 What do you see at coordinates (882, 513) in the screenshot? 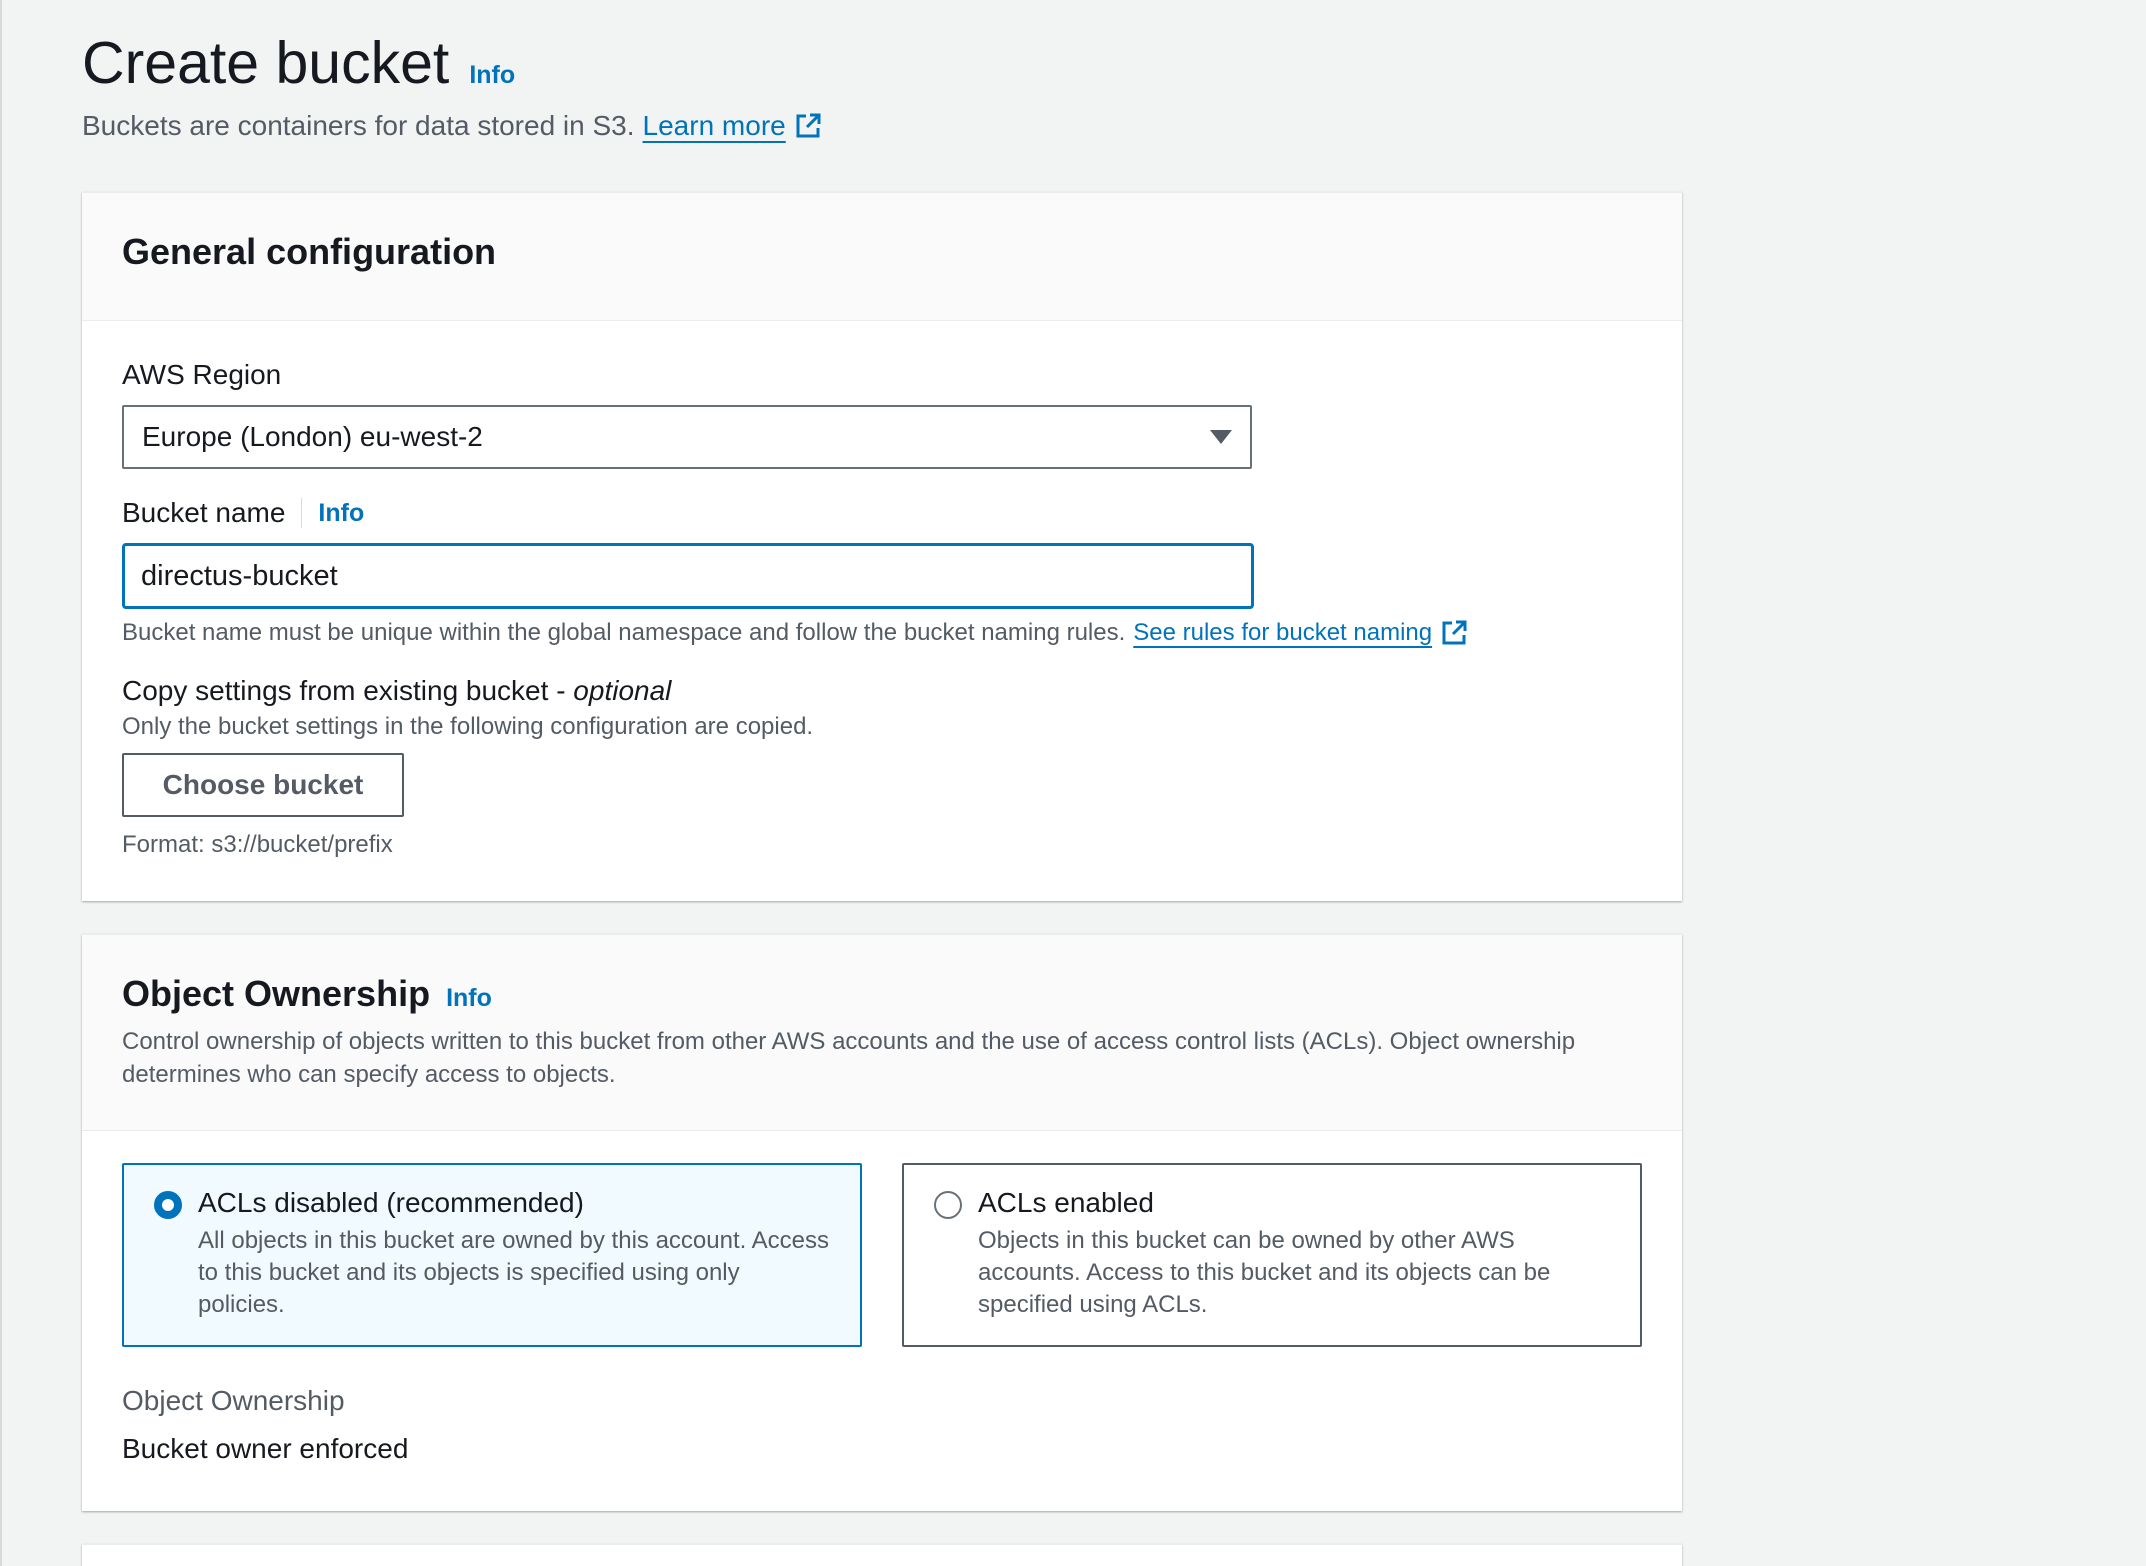
I see `bucket-name-label-row: Bucket name Info` at bounding box center [882, 513].